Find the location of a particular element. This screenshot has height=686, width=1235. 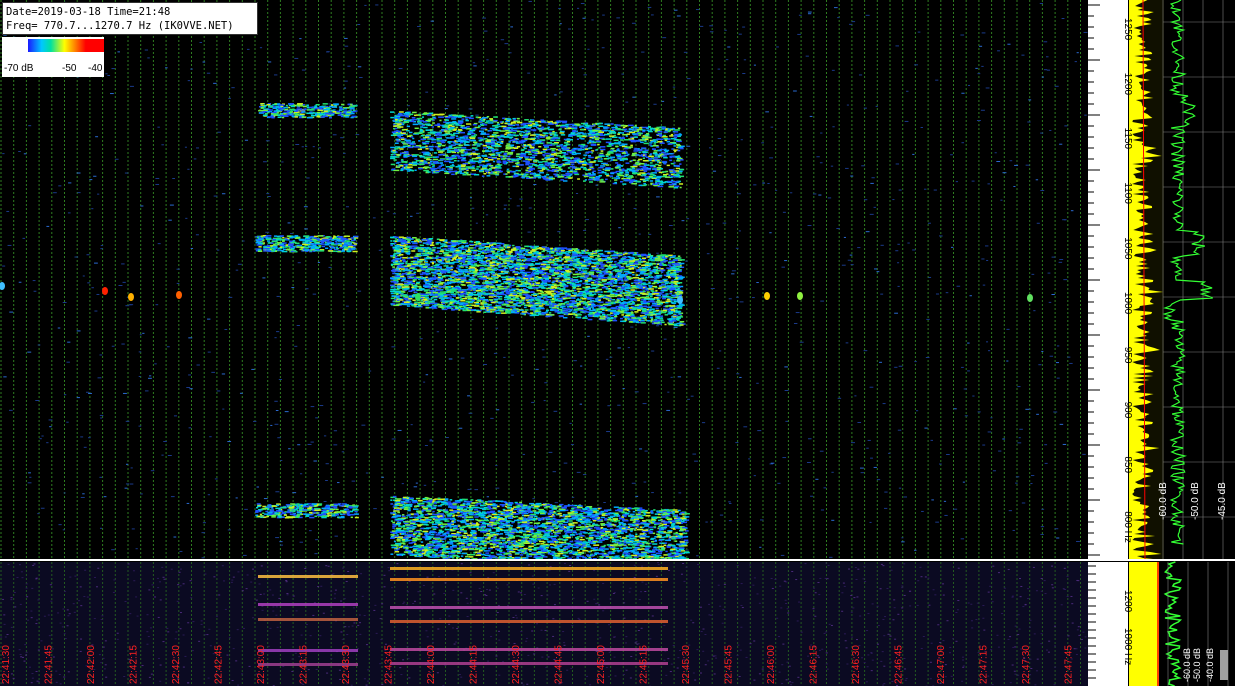

time-label: 22:47:45 is located at coordinates (1069, 664).